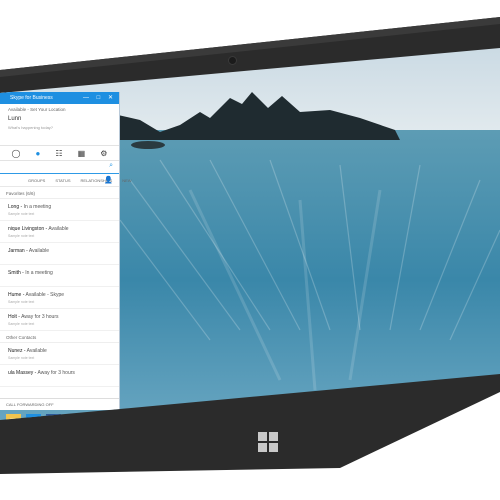  I want to click on options-icon: ⚙, so click(103, 153).